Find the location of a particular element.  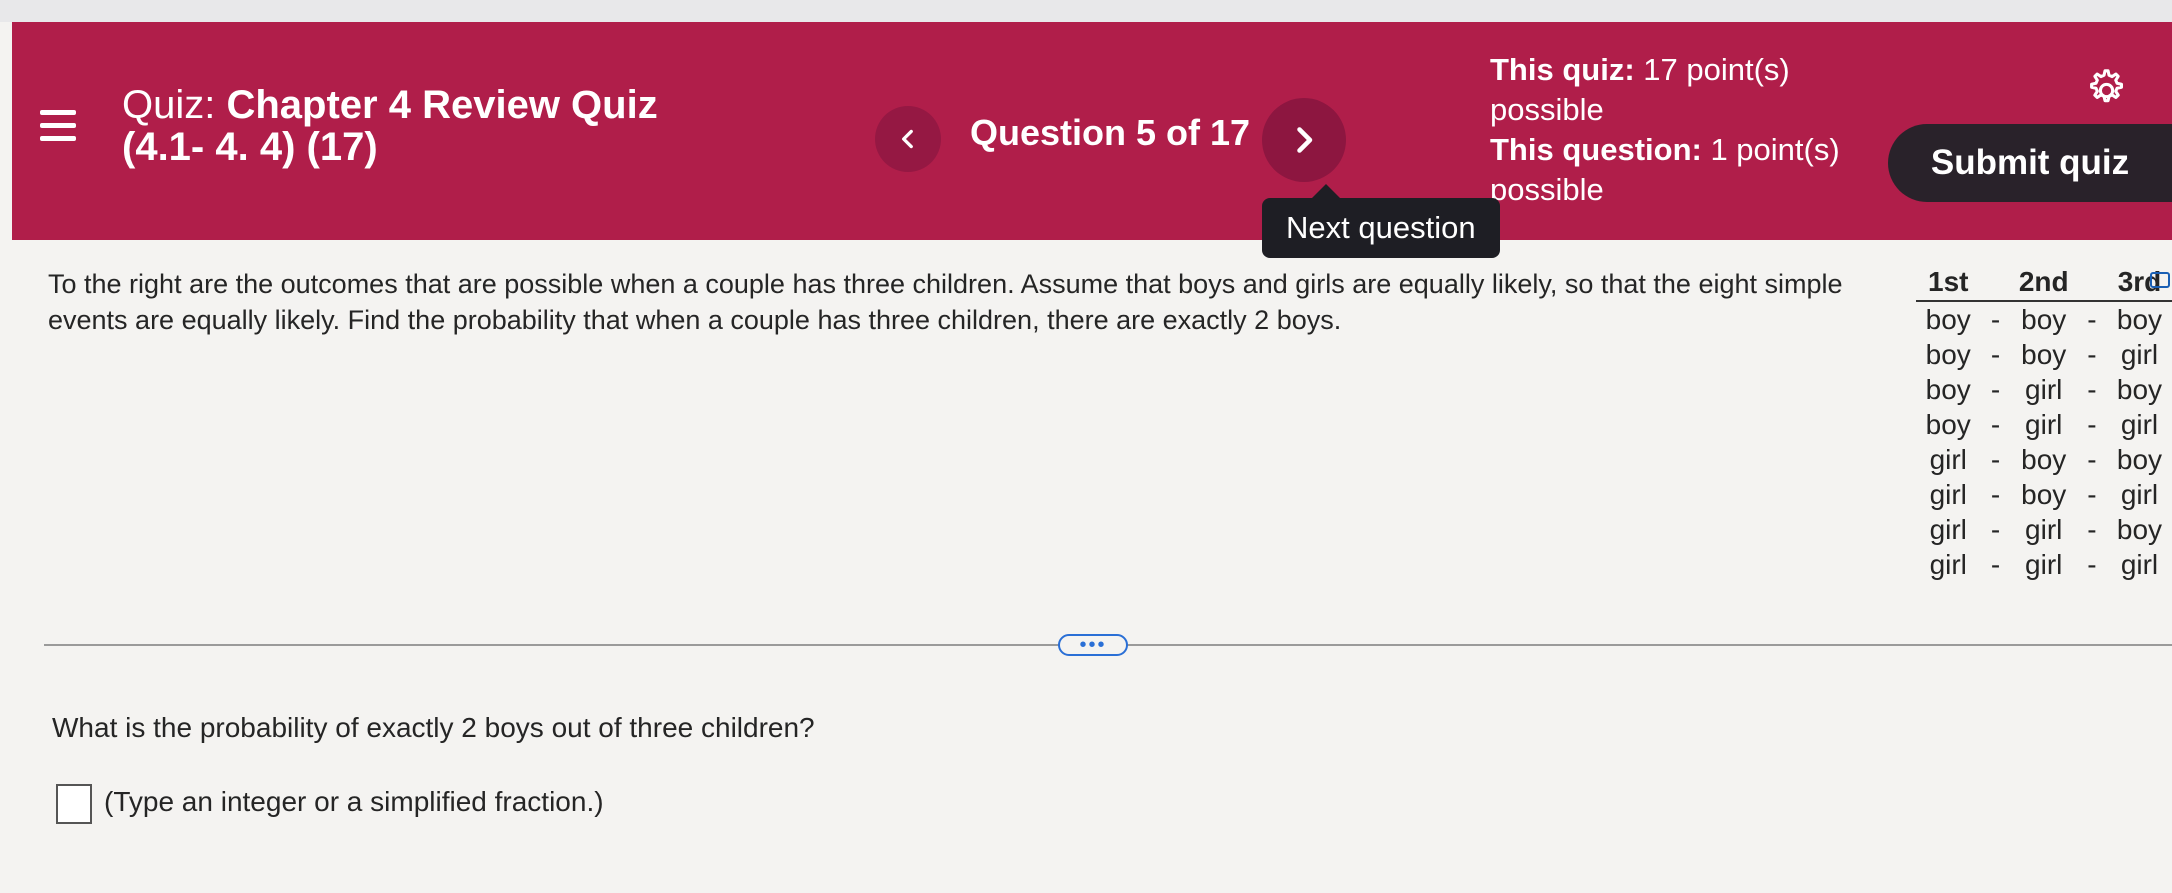

column-header: 1st is located at coordinates (1948, 283).